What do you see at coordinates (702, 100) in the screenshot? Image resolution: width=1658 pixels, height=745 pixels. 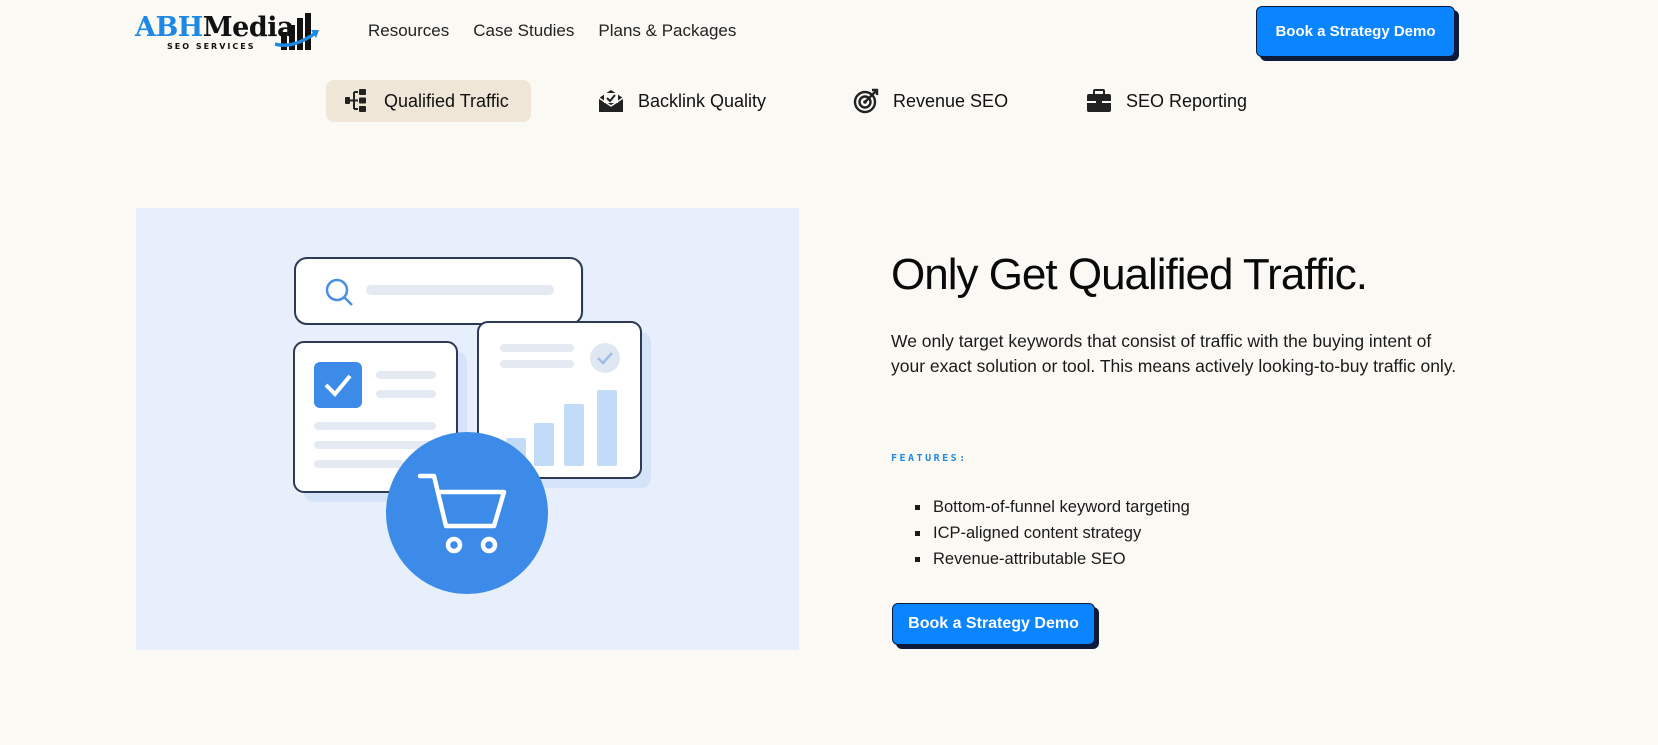 I see `tab-label: Backlink Quality` at bounding box center [702, 100].